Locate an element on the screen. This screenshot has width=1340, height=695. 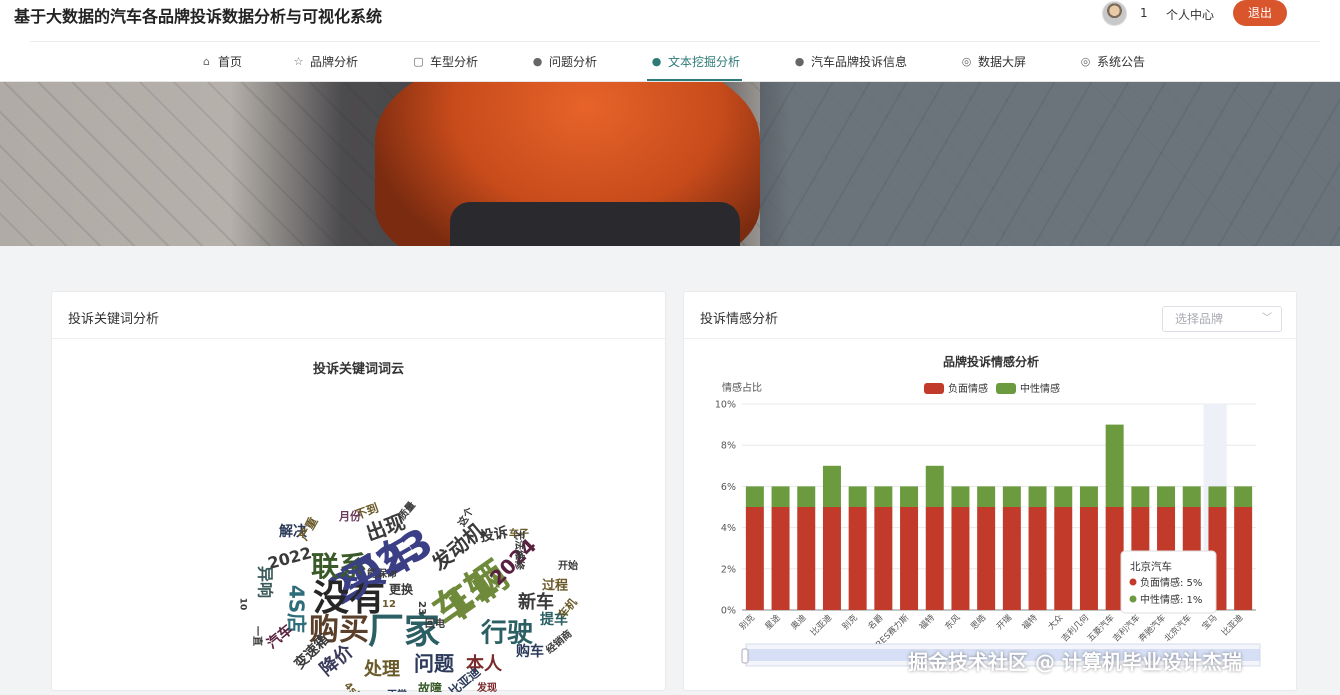
nav-home: ⌂ 首页 is located at coordinates (221, 61).